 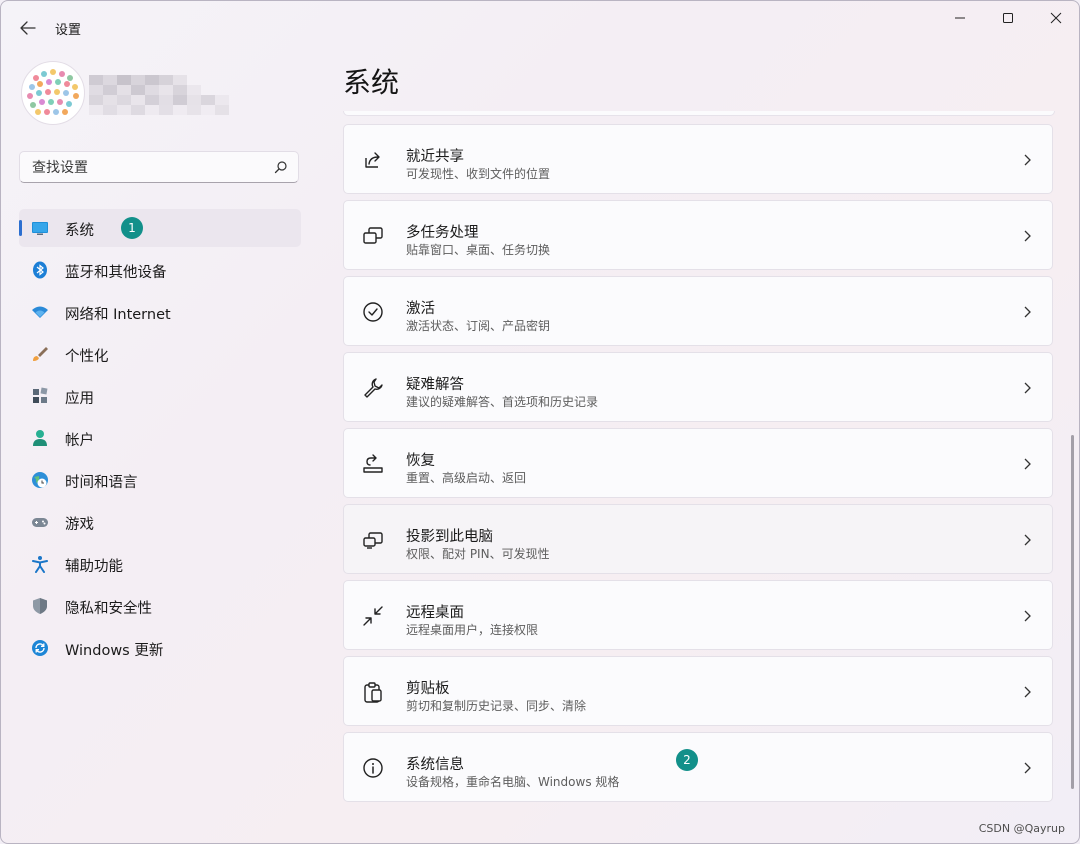 What do you see at coordinates (160, 564) in the screenshot?
I see `sidebar-item-accessibility: 辅助功能` at bounding box center [160, 564].